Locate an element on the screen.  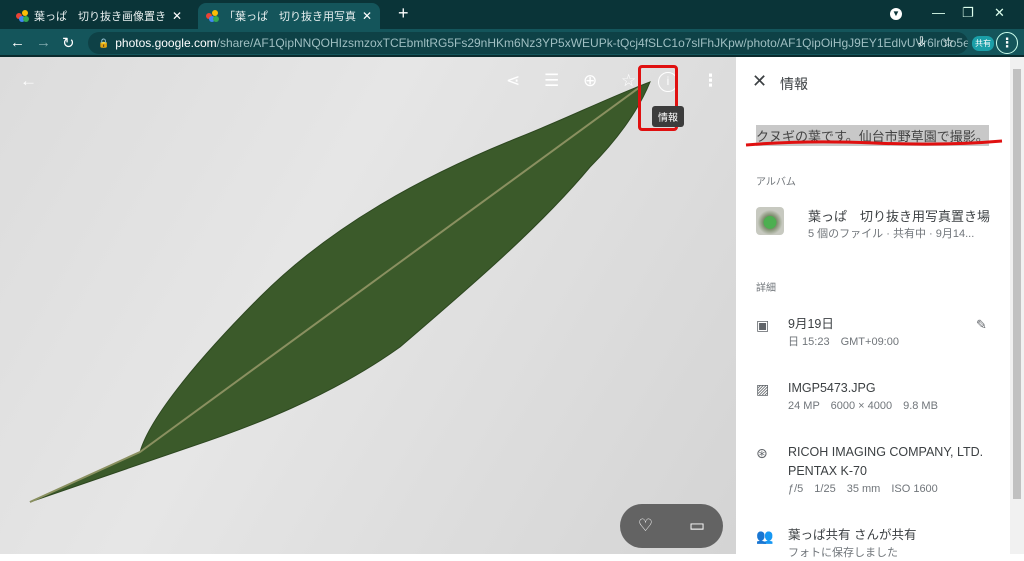
zoom-icon: ⊕ is located at coordinates (590, 81).